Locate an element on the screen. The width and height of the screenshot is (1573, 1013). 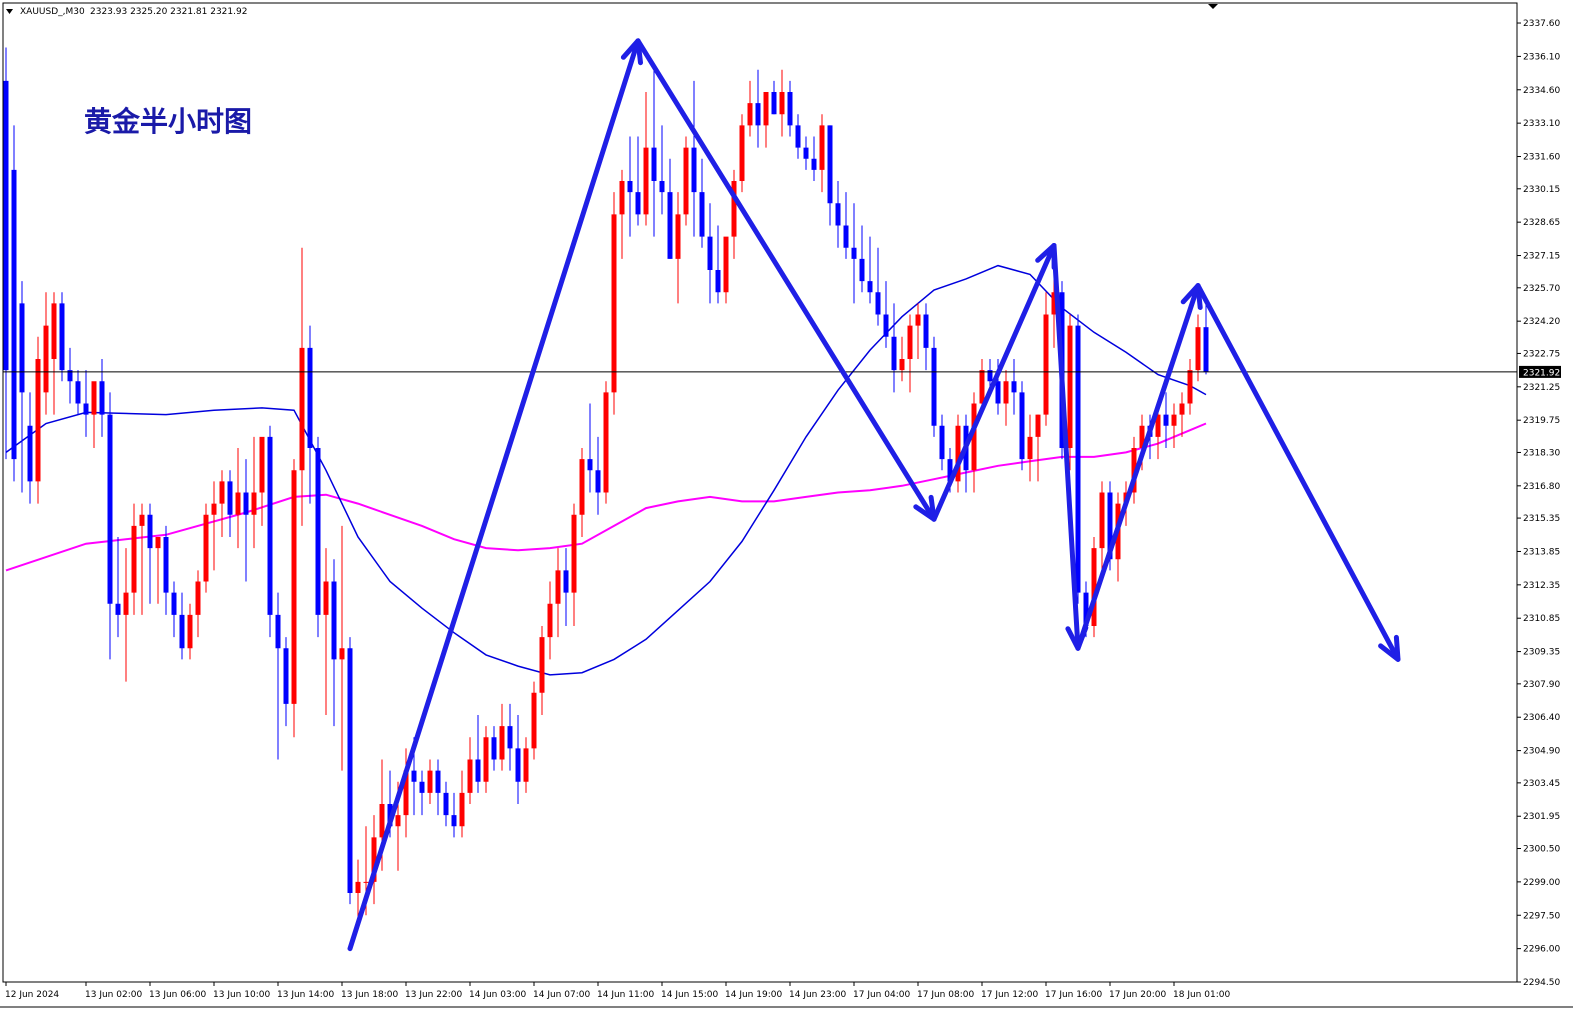
y-tick-label: 2316.80 is located at coordinates (1541, 487).